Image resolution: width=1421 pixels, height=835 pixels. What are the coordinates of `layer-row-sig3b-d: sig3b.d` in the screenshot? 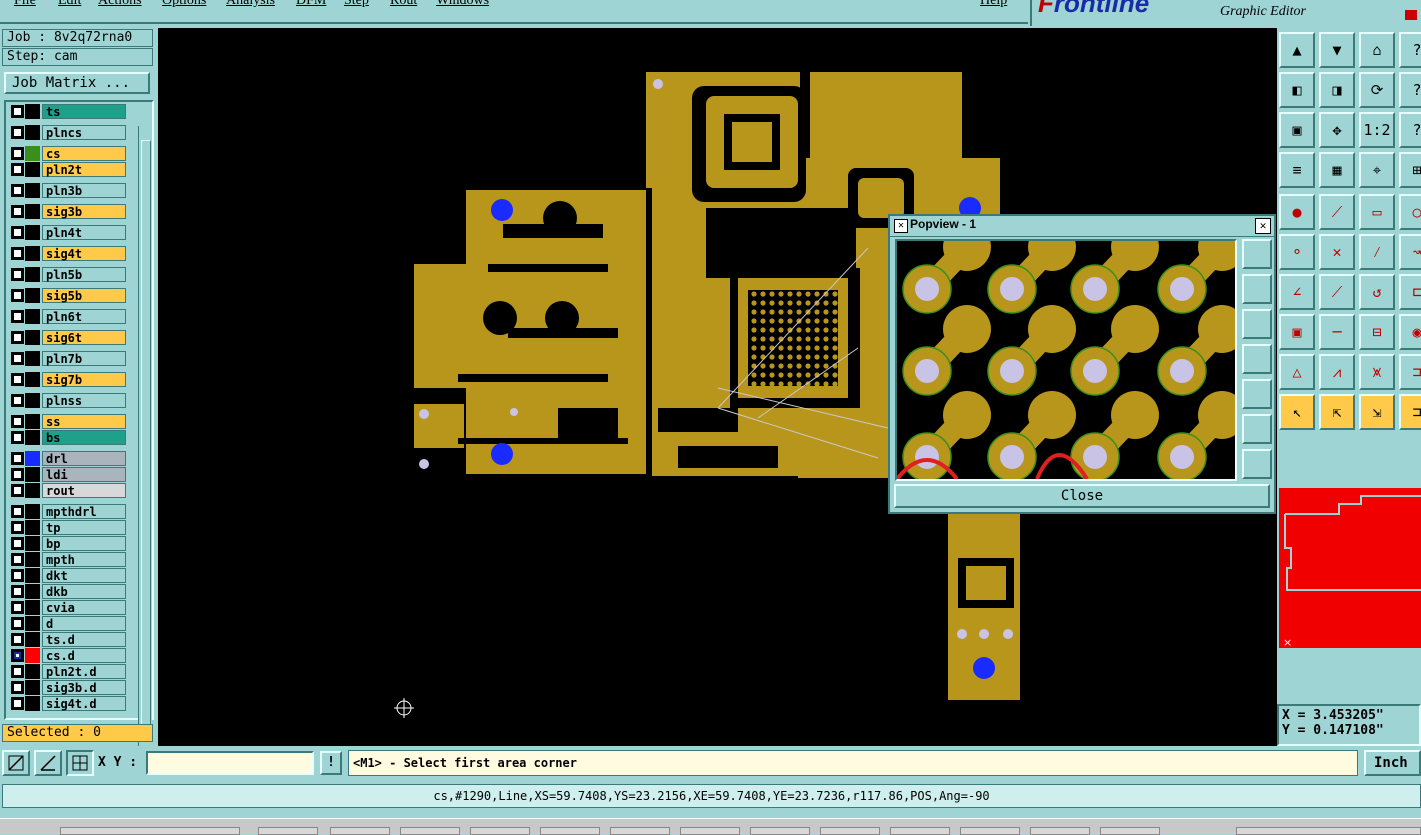 It's located at (68, 687).